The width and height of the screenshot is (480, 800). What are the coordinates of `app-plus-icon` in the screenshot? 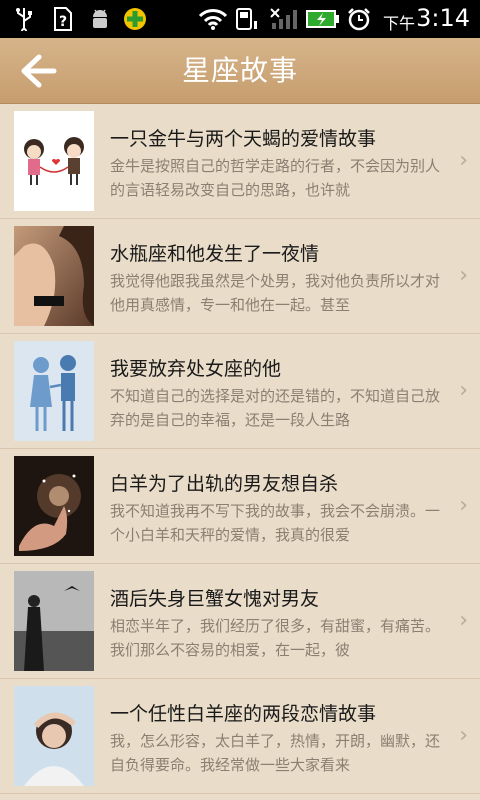 It's located at (135, 19).